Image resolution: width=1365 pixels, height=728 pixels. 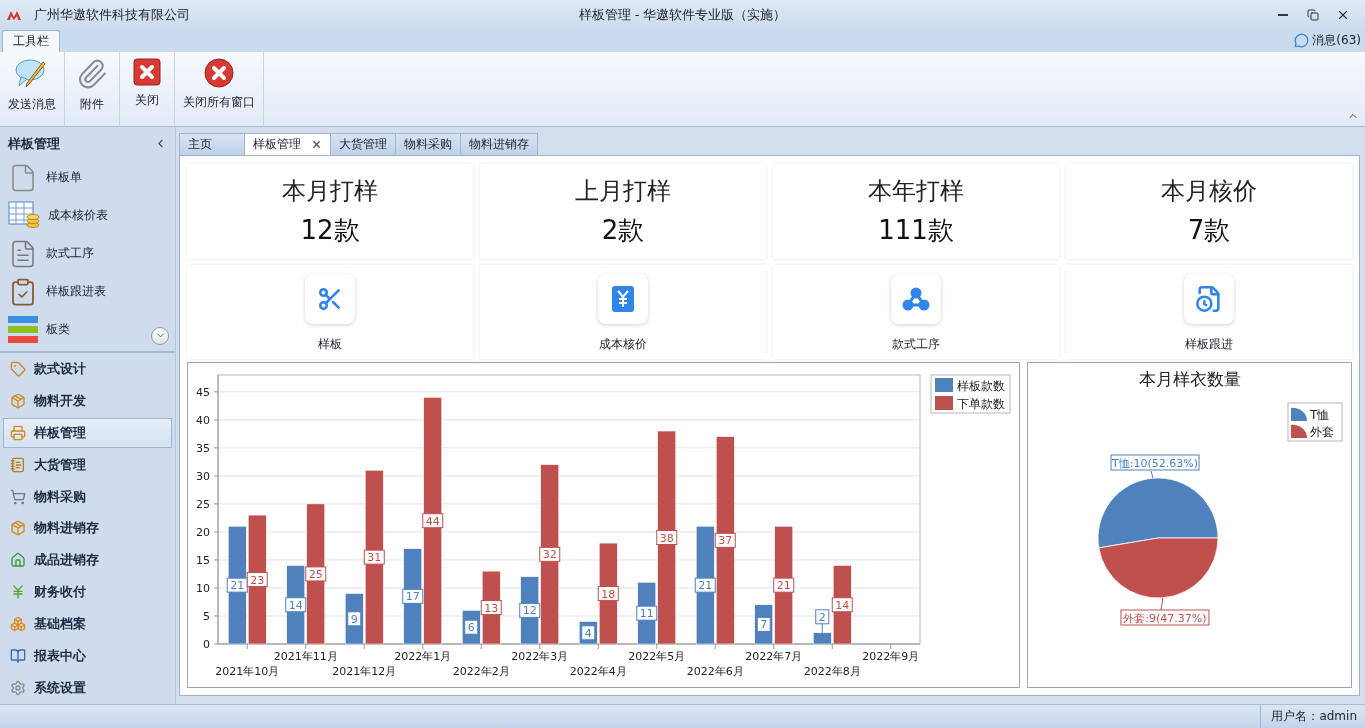 What do you see at coordinates (87, 496) in the screenshot?
I see `nav-item: 物料采购` at bounding box center [87, 496].